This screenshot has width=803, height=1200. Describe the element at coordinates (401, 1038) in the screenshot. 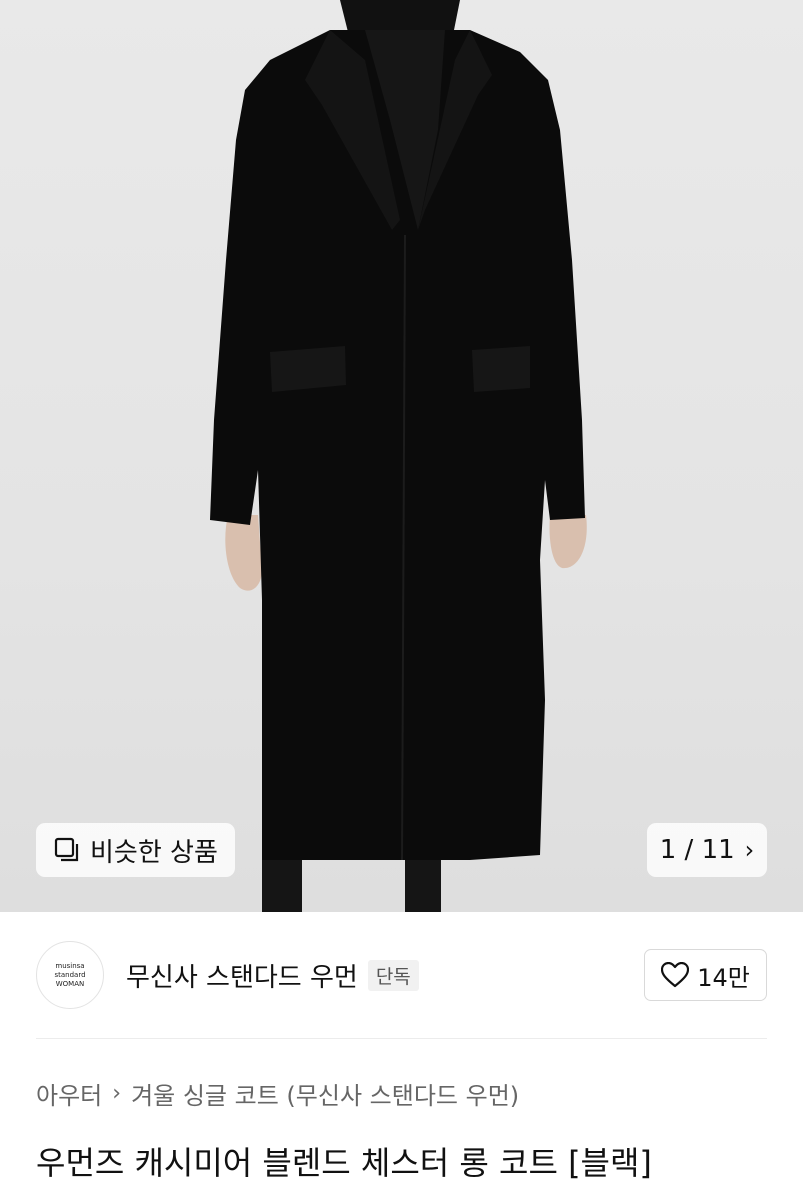

I see `divider` at that location.